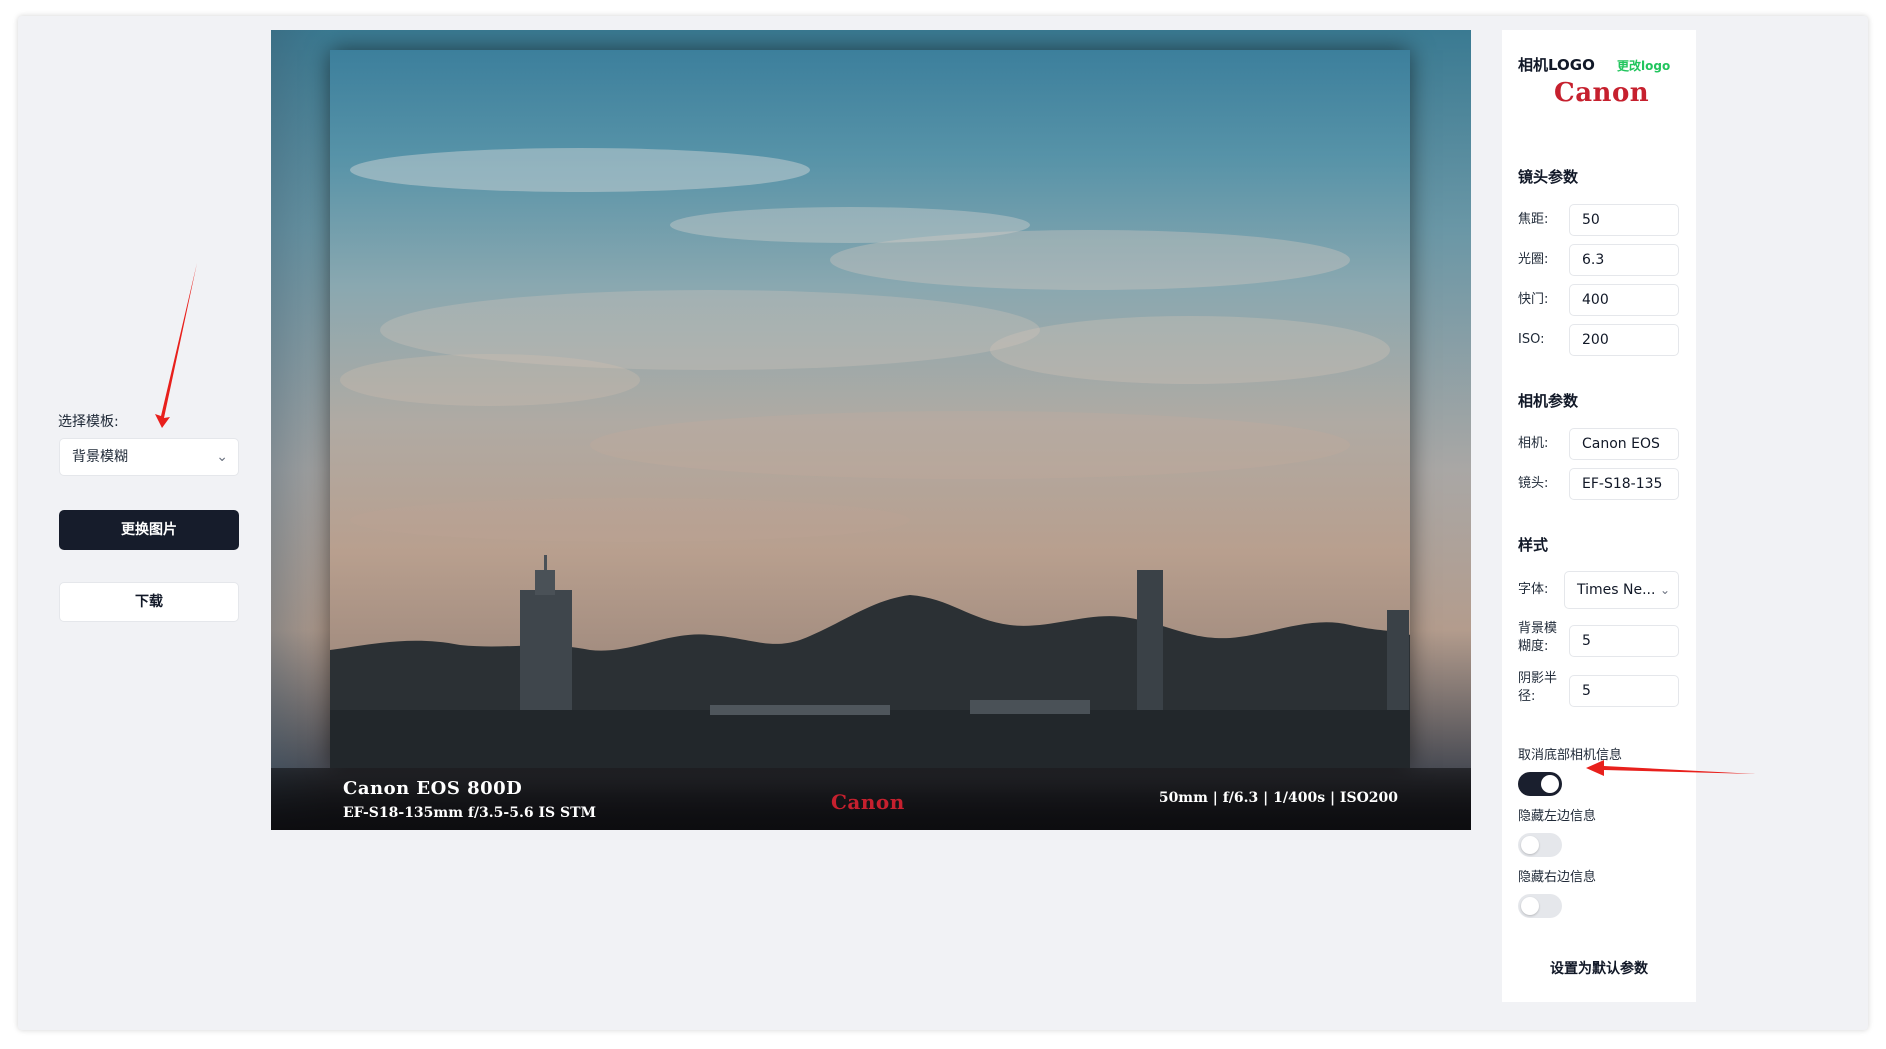 This screenshot has height=1049, width=1886. I want to click on blur-label: 背景模 糊度:, so click(1537, 638).